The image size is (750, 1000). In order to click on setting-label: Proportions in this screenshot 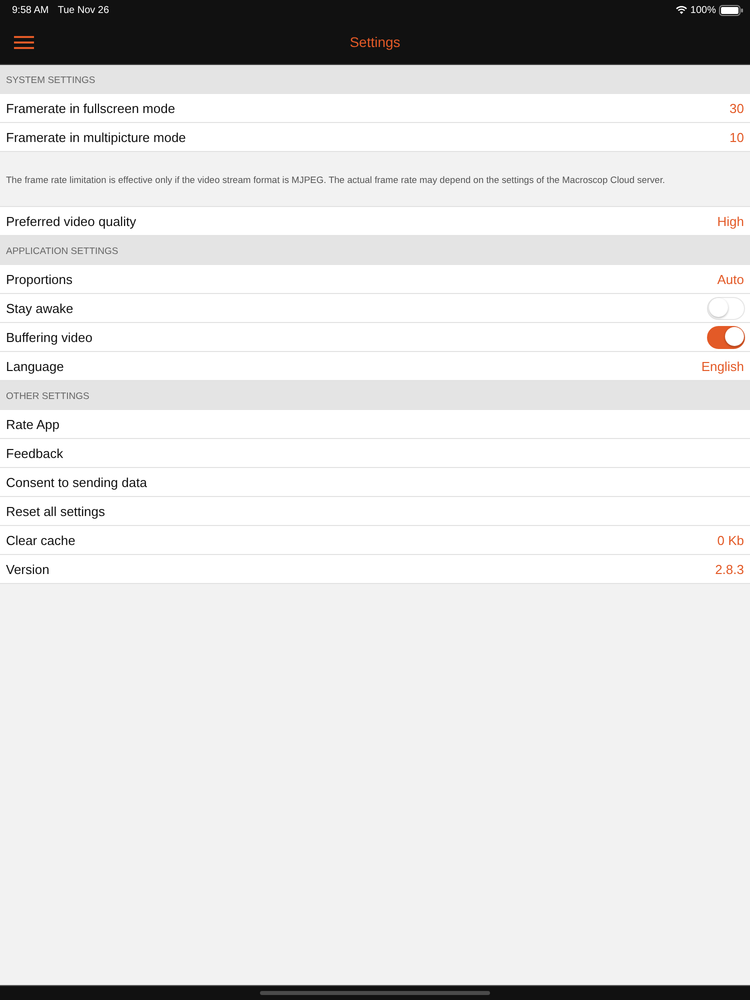, I will do `click(39, 279)`.